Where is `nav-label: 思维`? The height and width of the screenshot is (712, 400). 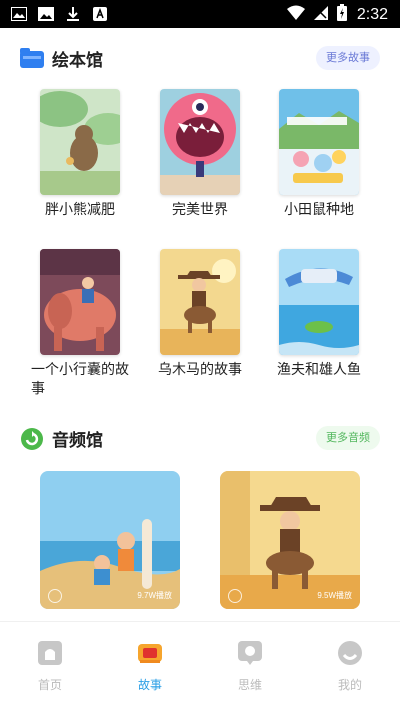 nav-label: 思维 is located at coordinates (249, 685).